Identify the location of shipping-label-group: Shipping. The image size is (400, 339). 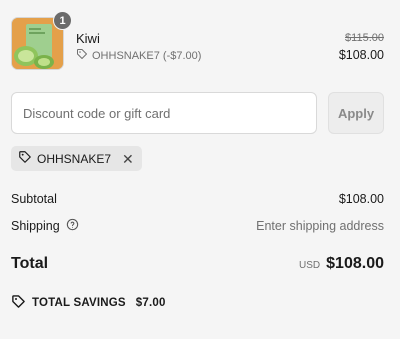
(45, 226).